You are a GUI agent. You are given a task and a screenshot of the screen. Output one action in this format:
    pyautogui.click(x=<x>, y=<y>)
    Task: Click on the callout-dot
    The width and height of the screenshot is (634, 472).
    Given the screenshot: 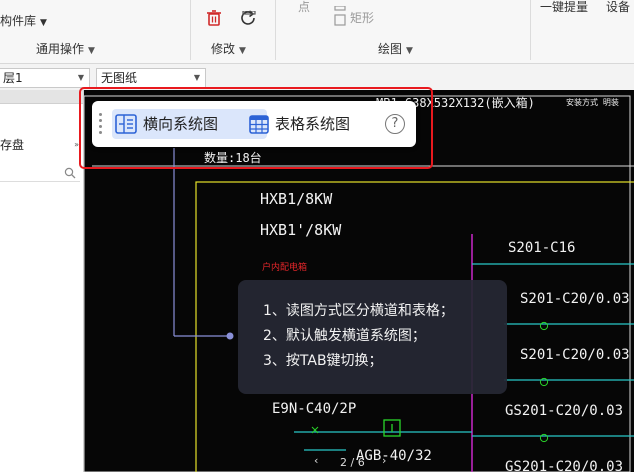 What is the action you would take?
    pyautogui.click(x=230, y=336)
    